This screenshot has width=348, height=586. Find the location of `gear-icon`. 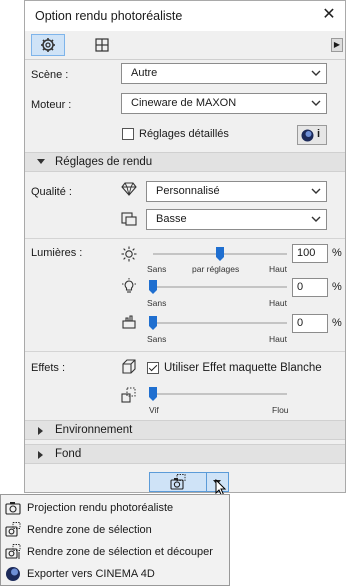

gear-icon is located at coordinates (48, 45).